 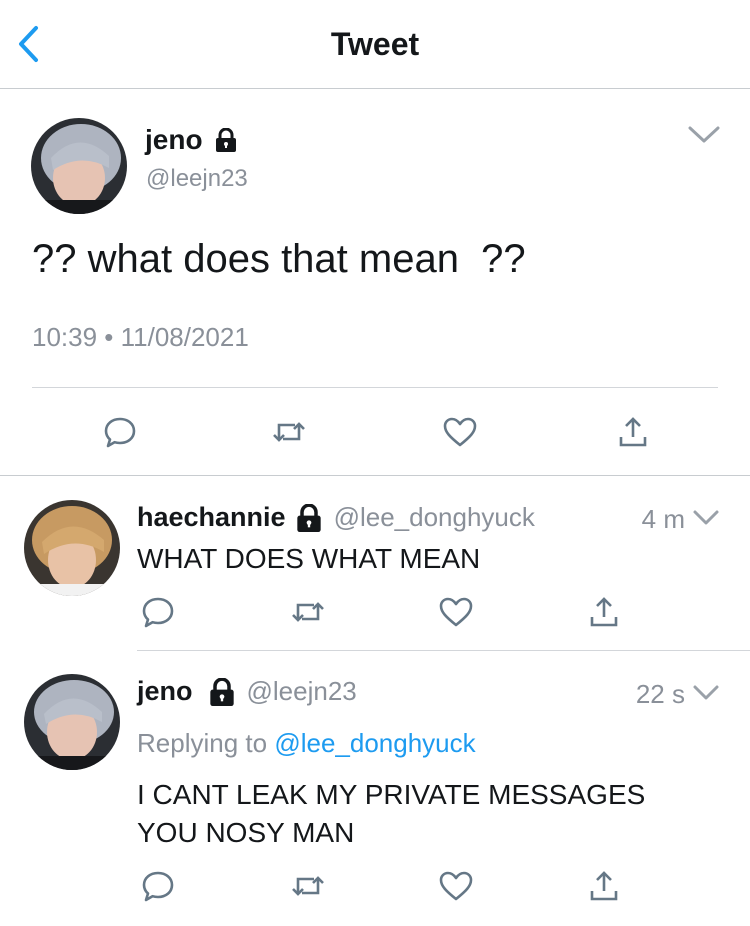 I want to click on replying-to-label: Replying to, so click(x=202, y=743).